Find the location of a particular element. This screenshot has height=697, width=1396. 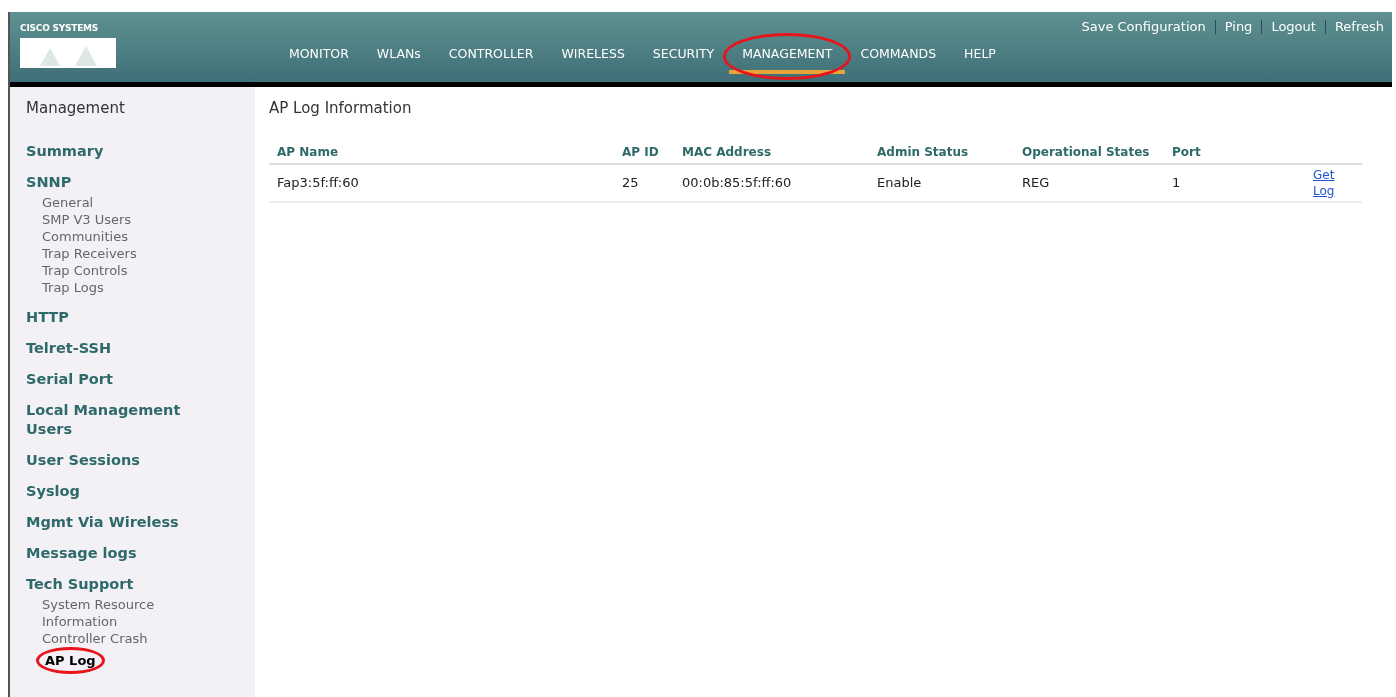

sidebar-title: Management is located at coordinates (76, 108).